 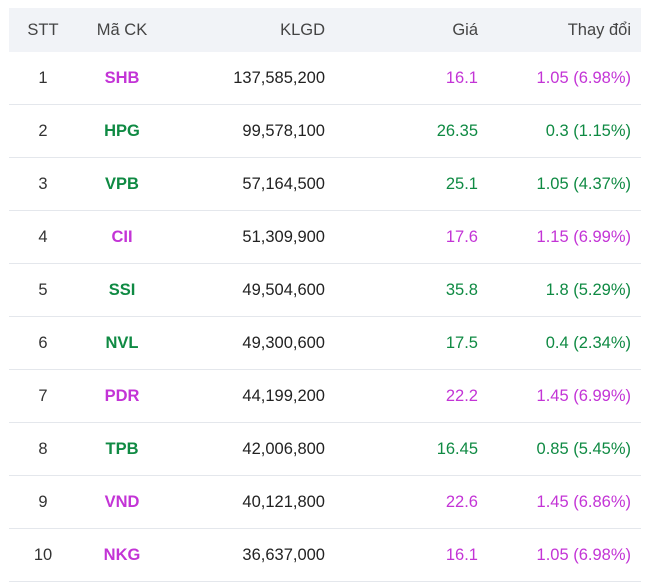 What do you see at coordinates (43, 448) in the screenshot?
I see `row-index: 8` at bounding box center [43, 448].